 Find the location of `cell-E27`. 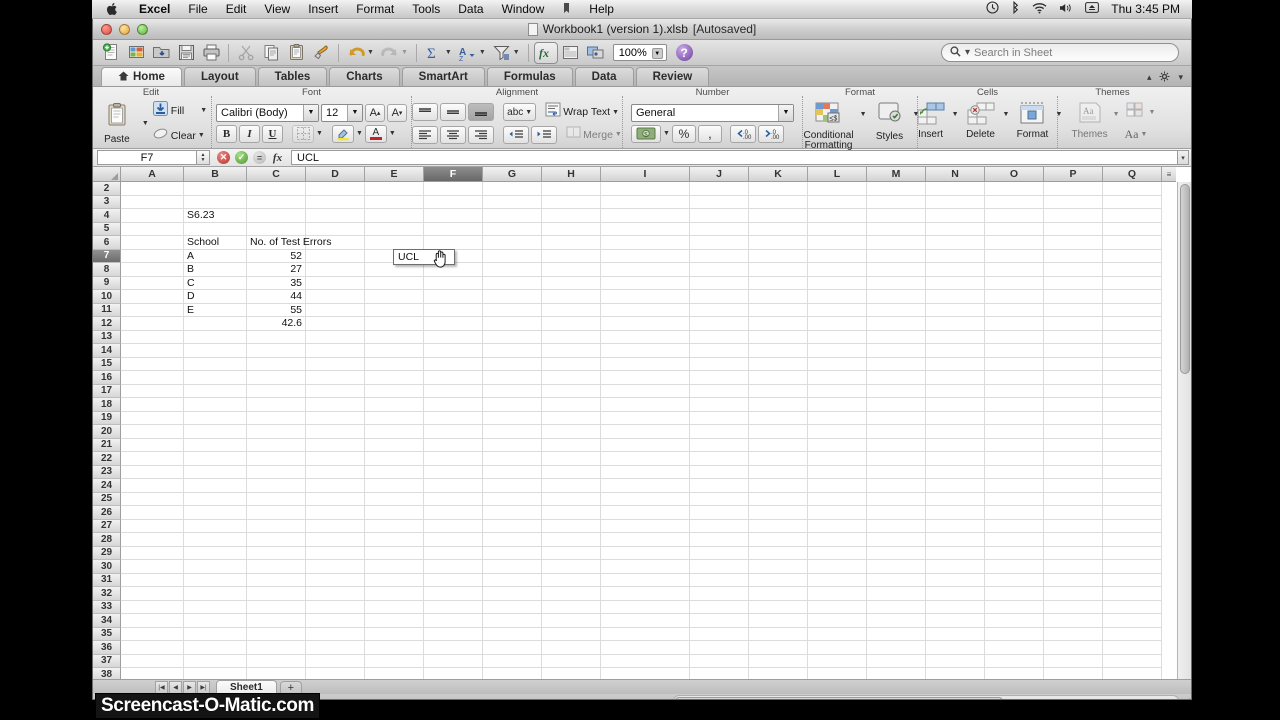

cell-E27 is located at coordinates (394, 526).